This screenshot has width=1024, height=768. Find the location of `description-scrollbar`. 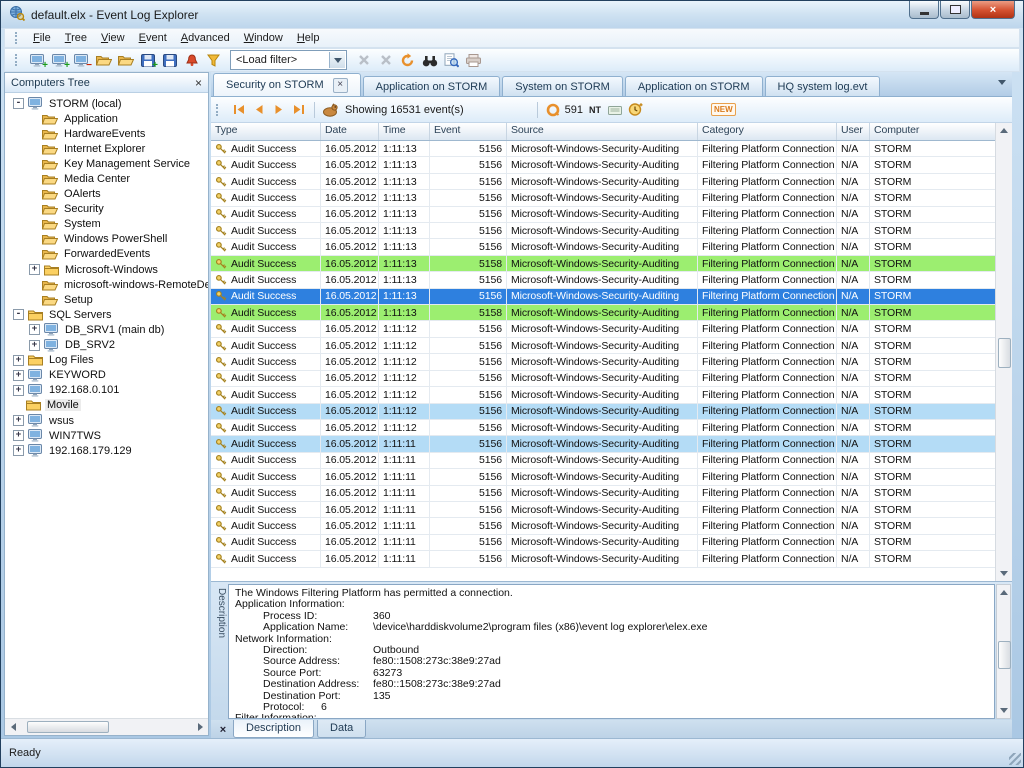

description-scrollbar is located at coordinates (1003, 651).